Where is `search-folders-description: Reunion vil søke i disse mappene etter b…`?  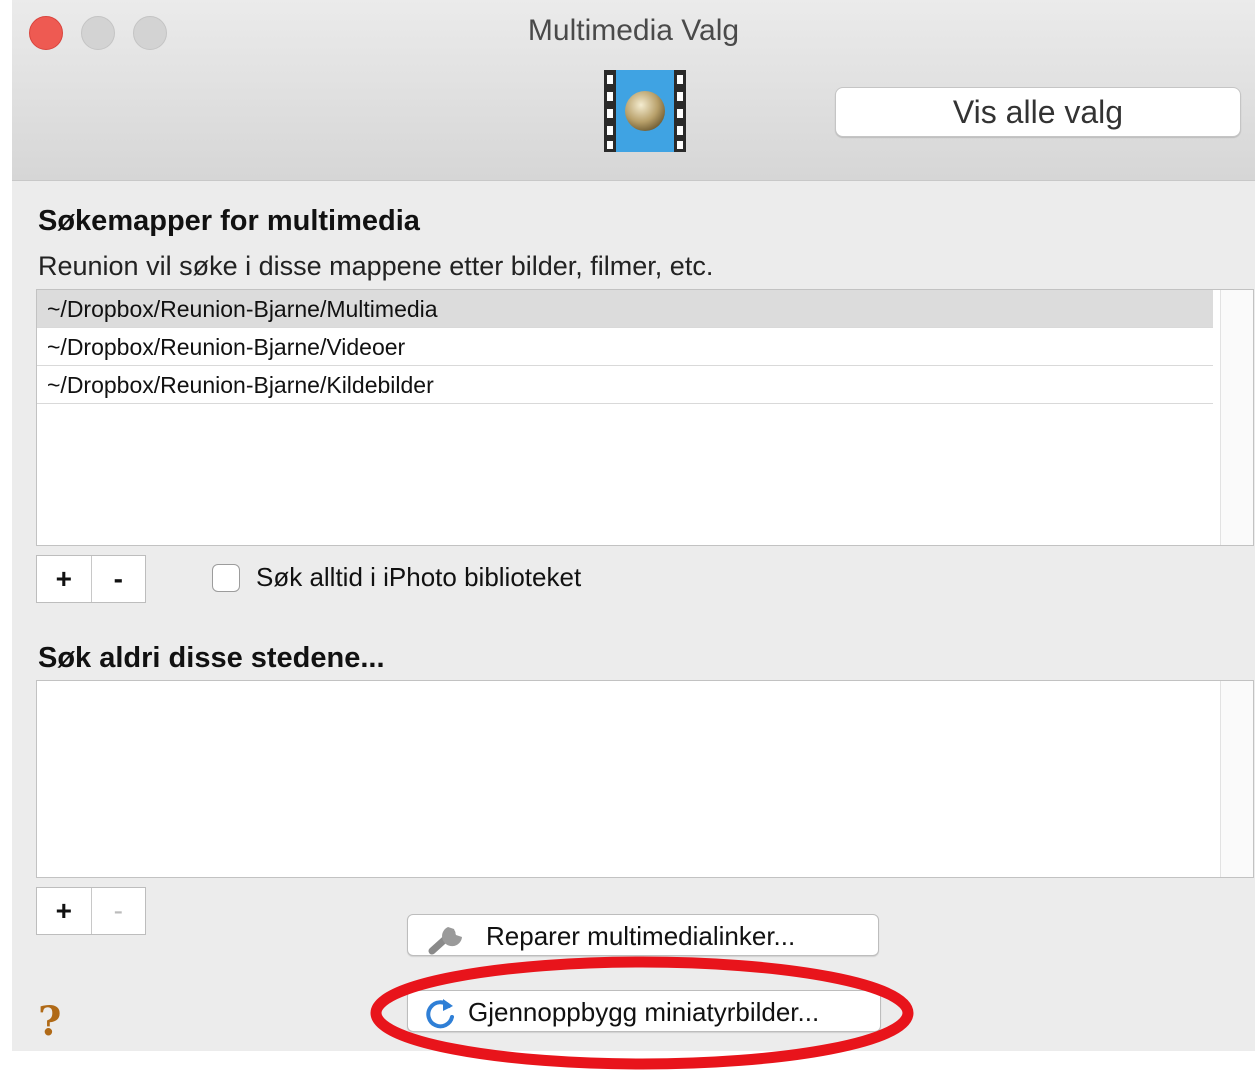 search-folders-description: Reunion vil søke i disse mappene etter b… is located at coordinates (376, 266).